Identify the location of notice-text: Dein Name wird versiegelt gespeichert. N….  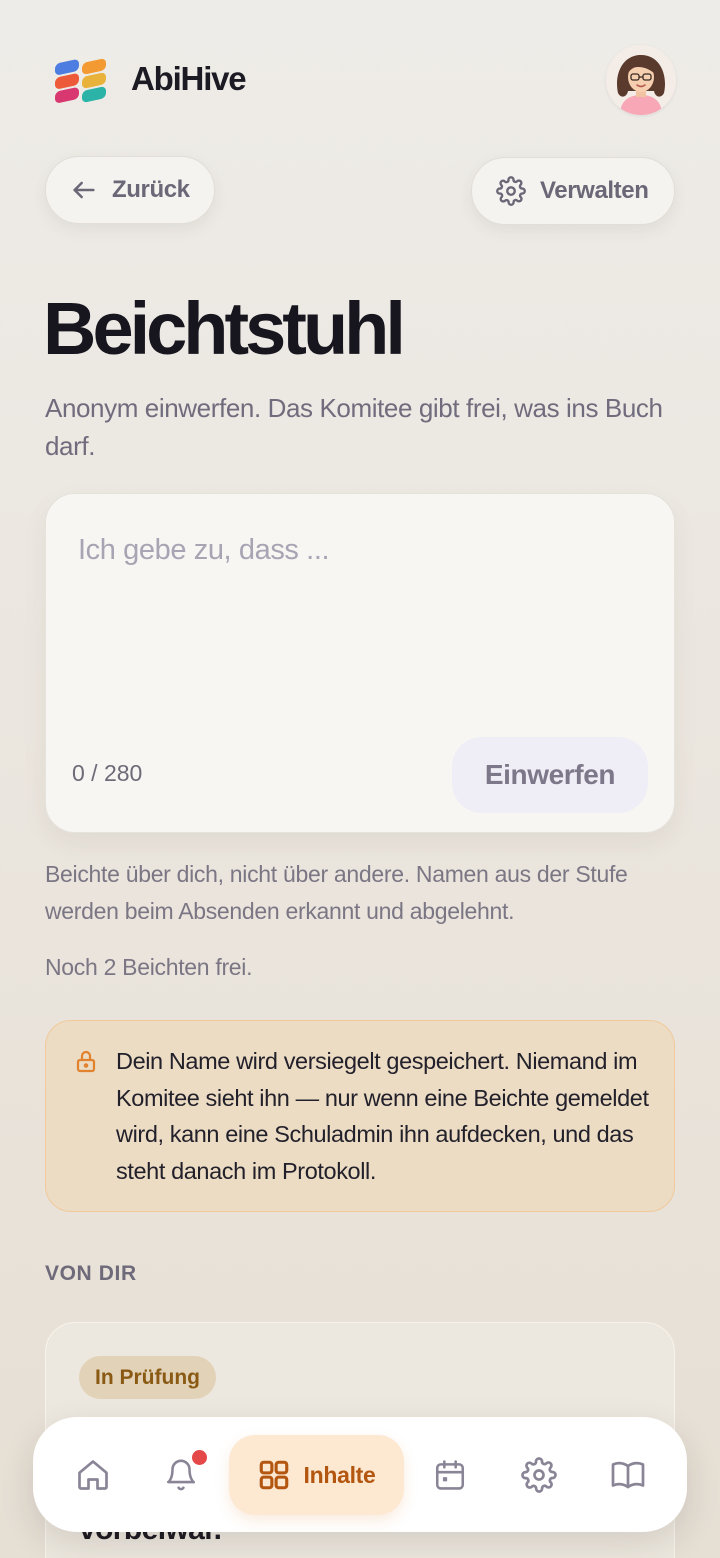
(382, 1116).